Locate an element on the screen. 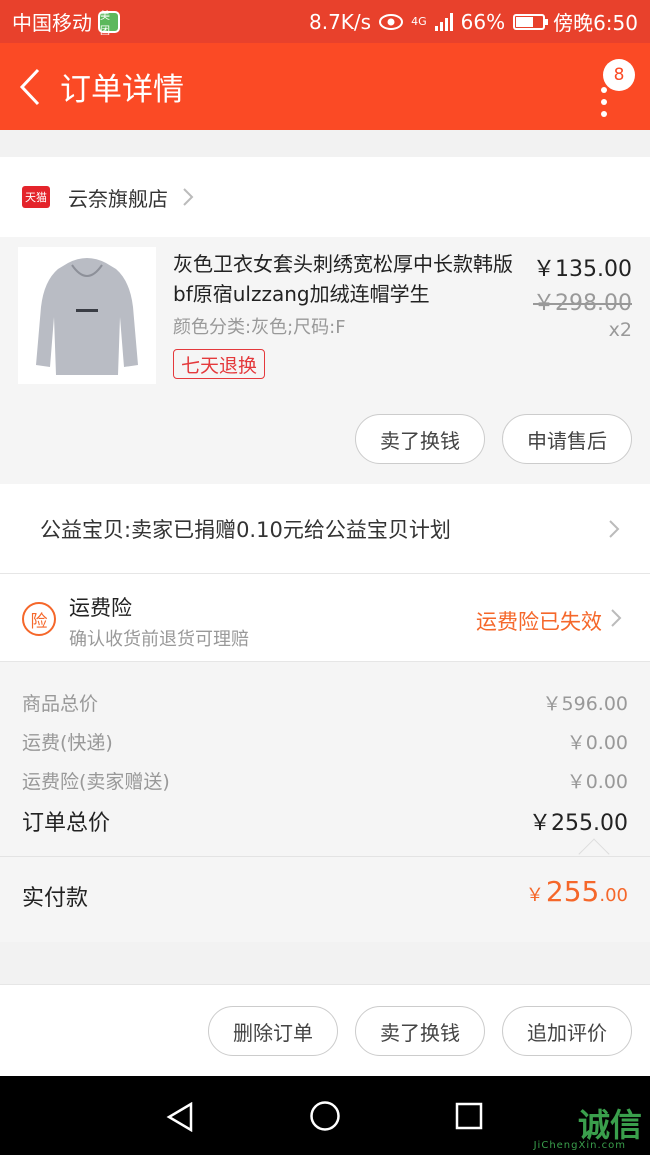 The width and height of the screenshot is (650, 1155). paid-amount: ￥ 255 .00 is located at coordinates (577, 891).